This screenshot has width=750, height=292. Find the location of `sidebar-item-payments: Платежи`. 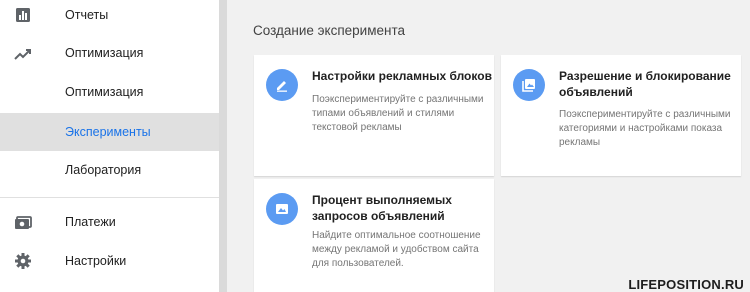

sidebar-item-payments: Платежи is located at coordinates (109, 222).